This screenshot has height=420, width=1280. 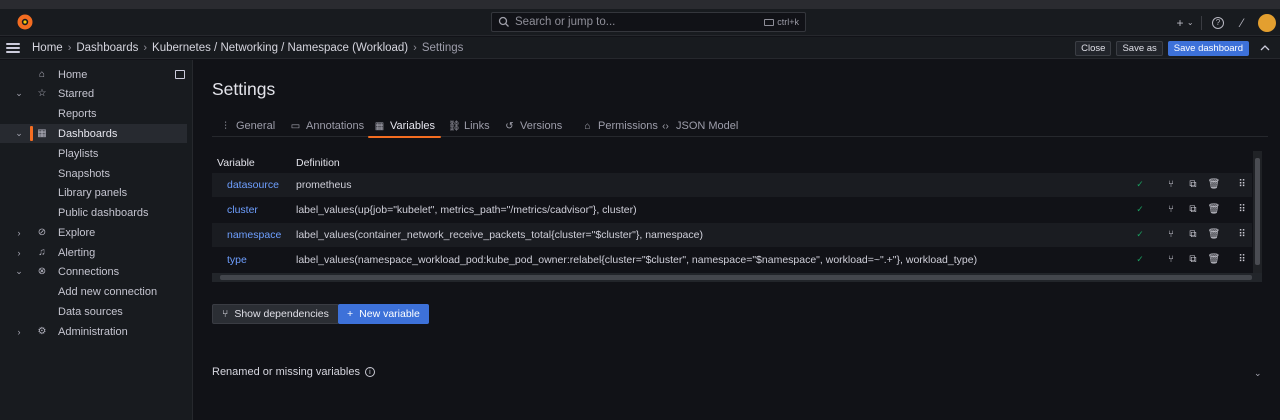 I want to click on news-icon: ⁄, so click(x=1242, y=23).